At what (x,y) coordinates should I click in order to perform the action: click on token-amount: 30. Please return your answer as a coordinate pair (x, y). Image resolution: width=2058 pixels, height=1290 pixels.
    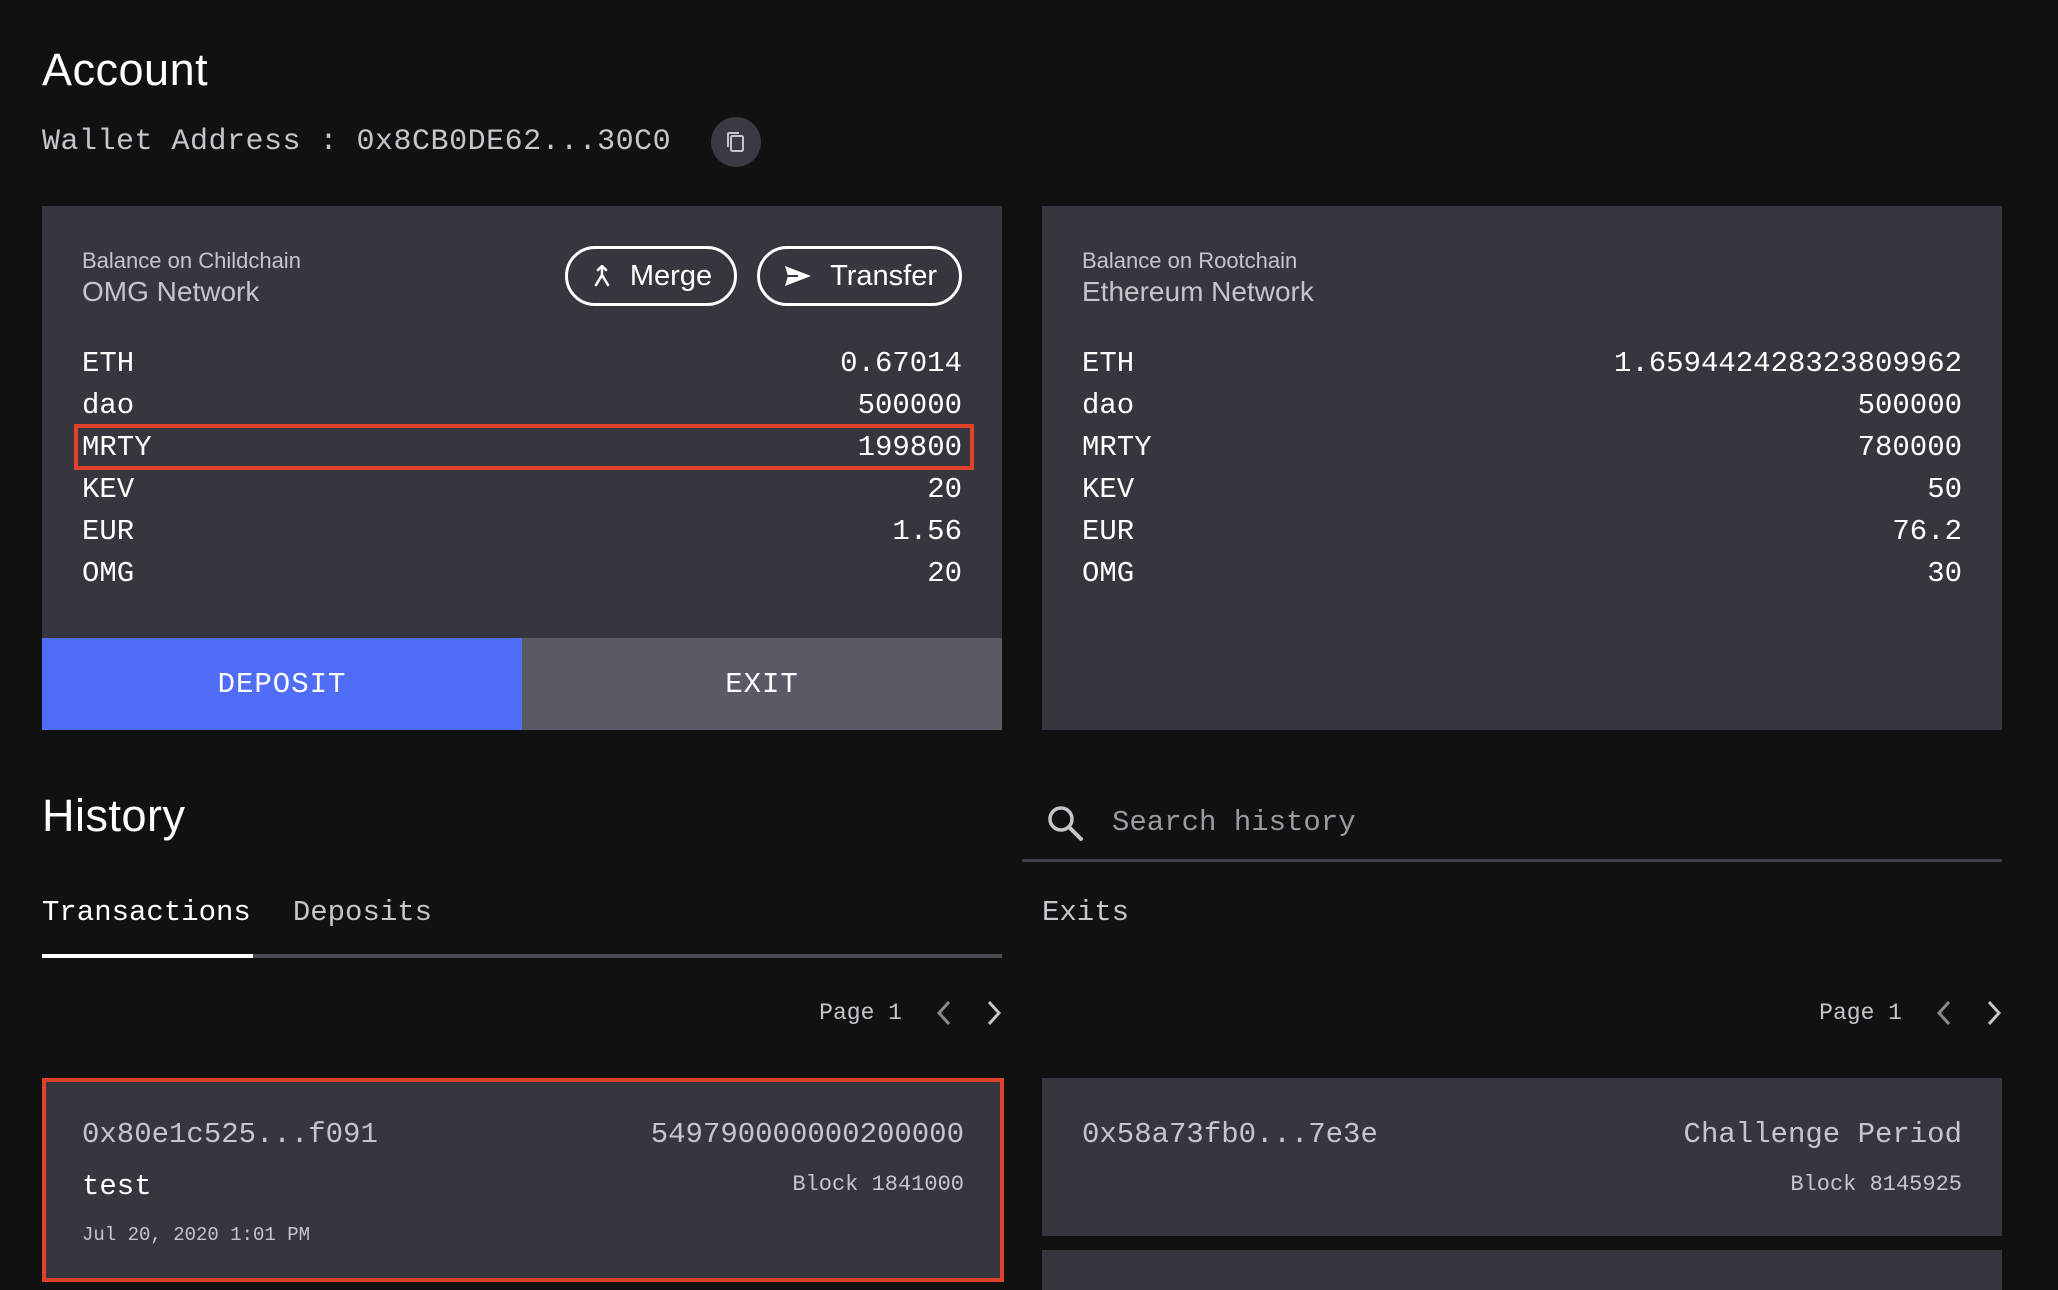
    Looking at the image, I should click on (1944, 573).